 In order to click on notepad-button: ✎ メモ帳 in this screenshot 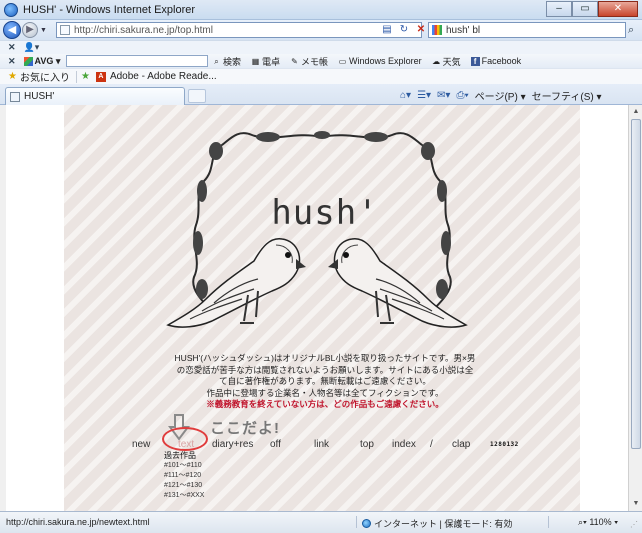, I will do `click(309, 61)`.